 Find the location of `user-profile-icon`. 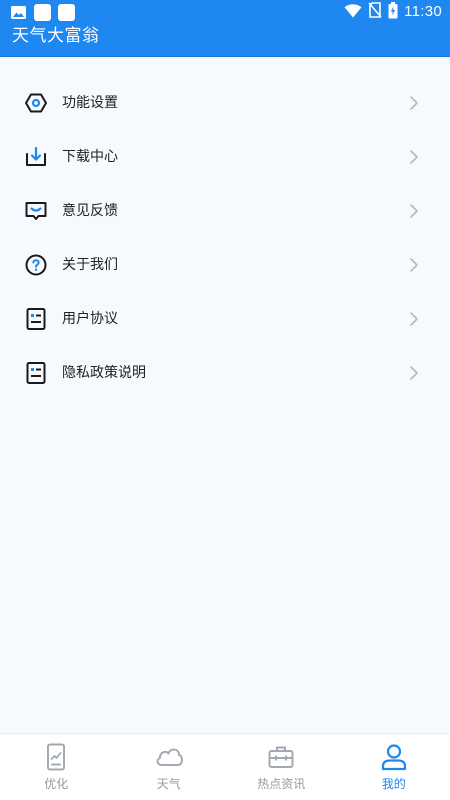

user-profile-icon is located at coordinates (394, 757).